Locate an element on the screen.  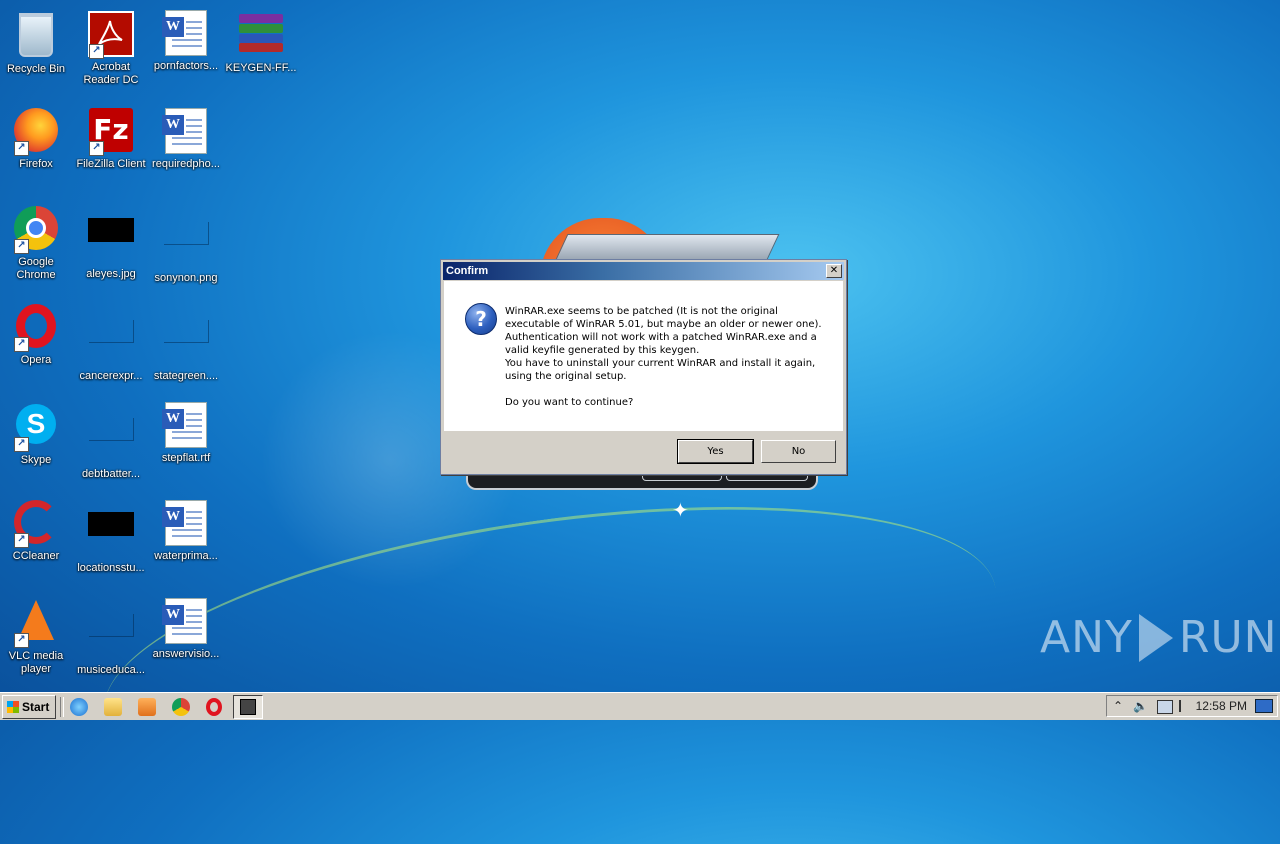
desktop-icon-label: Acrobat Reader DC is located at coordinates (111, 73).